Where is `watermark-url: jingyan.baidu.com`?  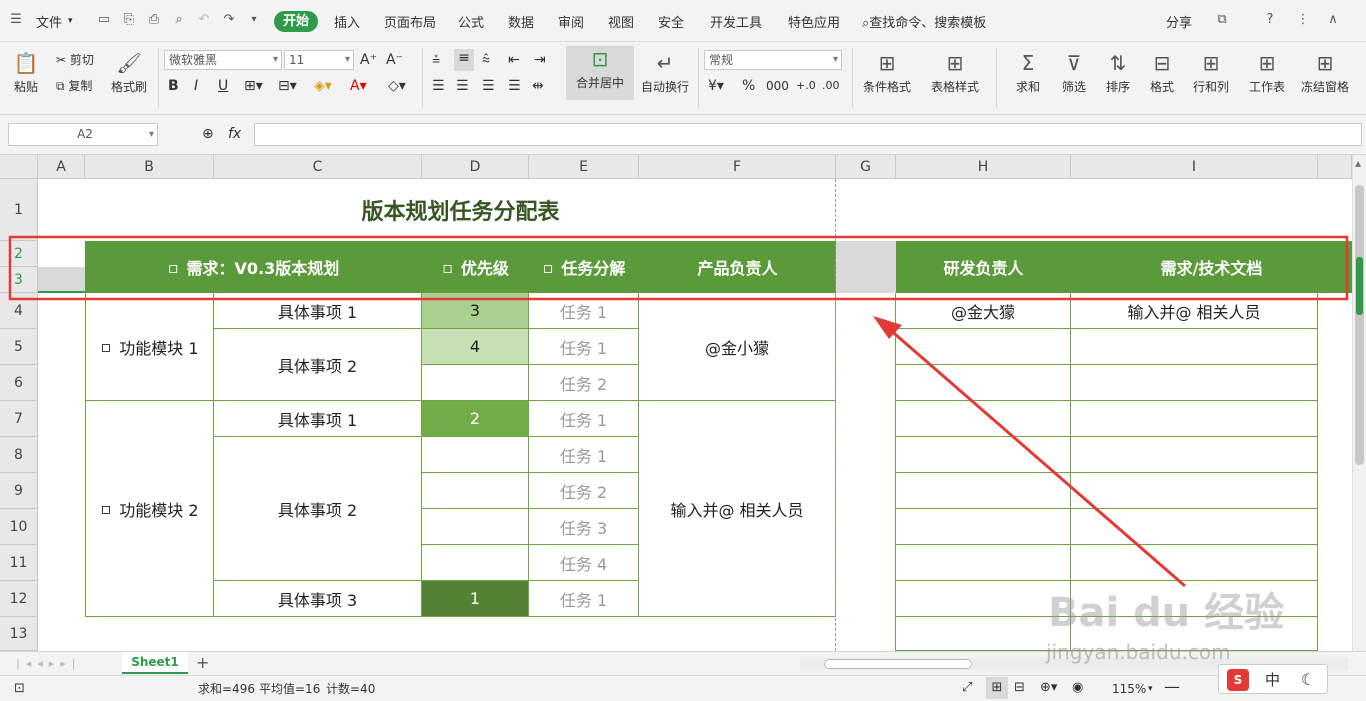 watermark-url: jingyan.baidu.com is located at coordinates (1138, 652).